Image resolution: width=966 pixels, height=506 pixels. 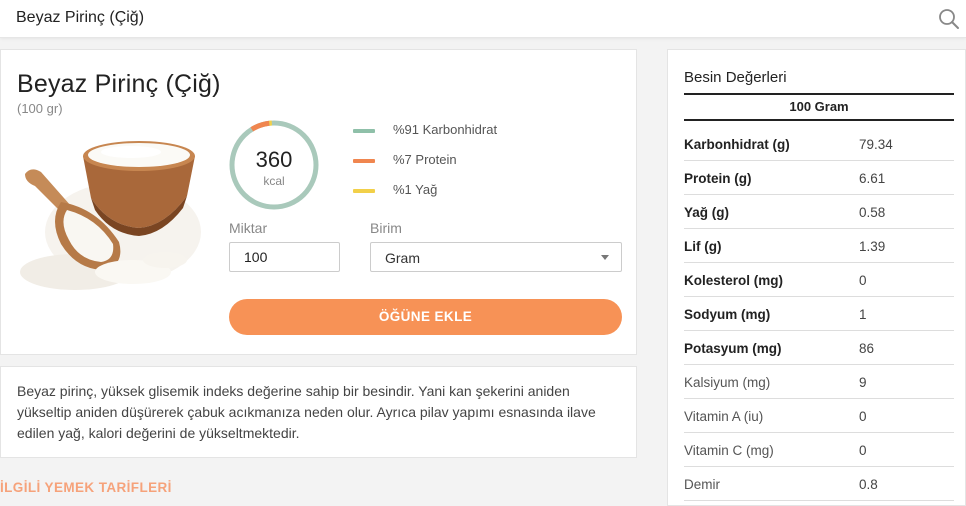 What do you see at coordinates (727, 314) in the screenshot?
I see `nutrient-name: Sodyum (mg)` at bounding box center [727, 314].